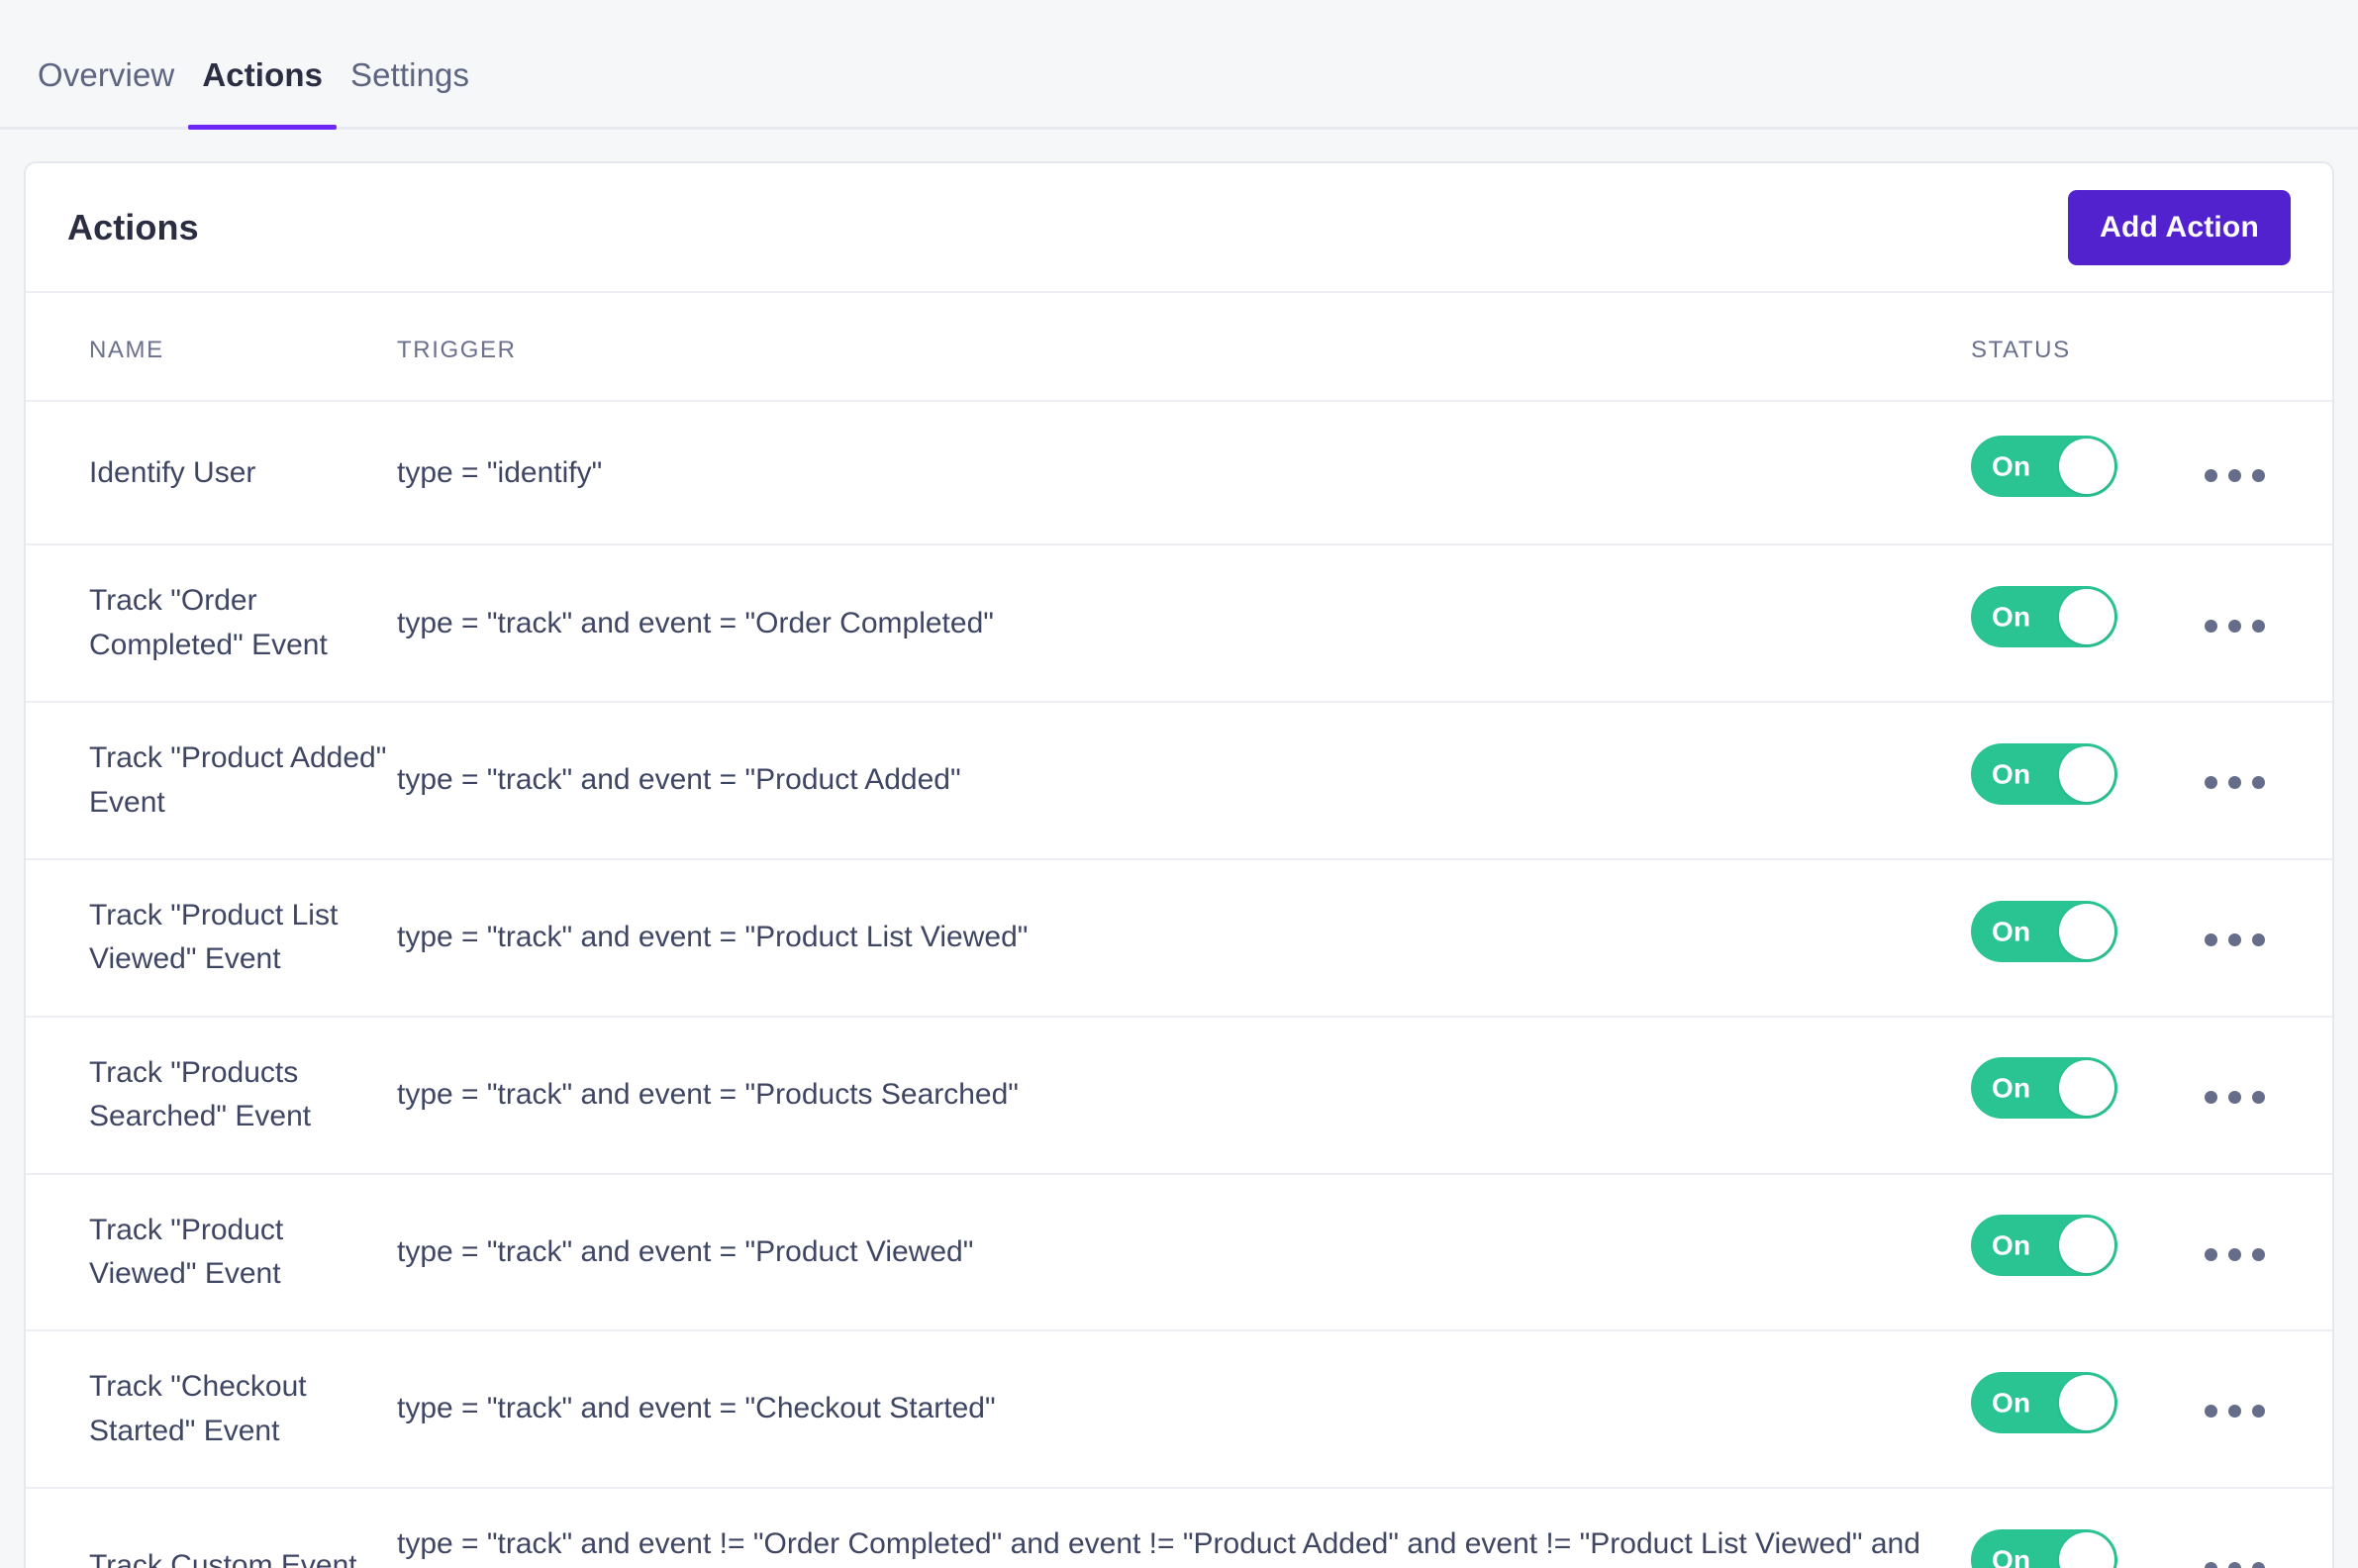 The height and width of the screenshot is (1568, 2358). I want to click on tab-settings: Settings, so click(410, 92).